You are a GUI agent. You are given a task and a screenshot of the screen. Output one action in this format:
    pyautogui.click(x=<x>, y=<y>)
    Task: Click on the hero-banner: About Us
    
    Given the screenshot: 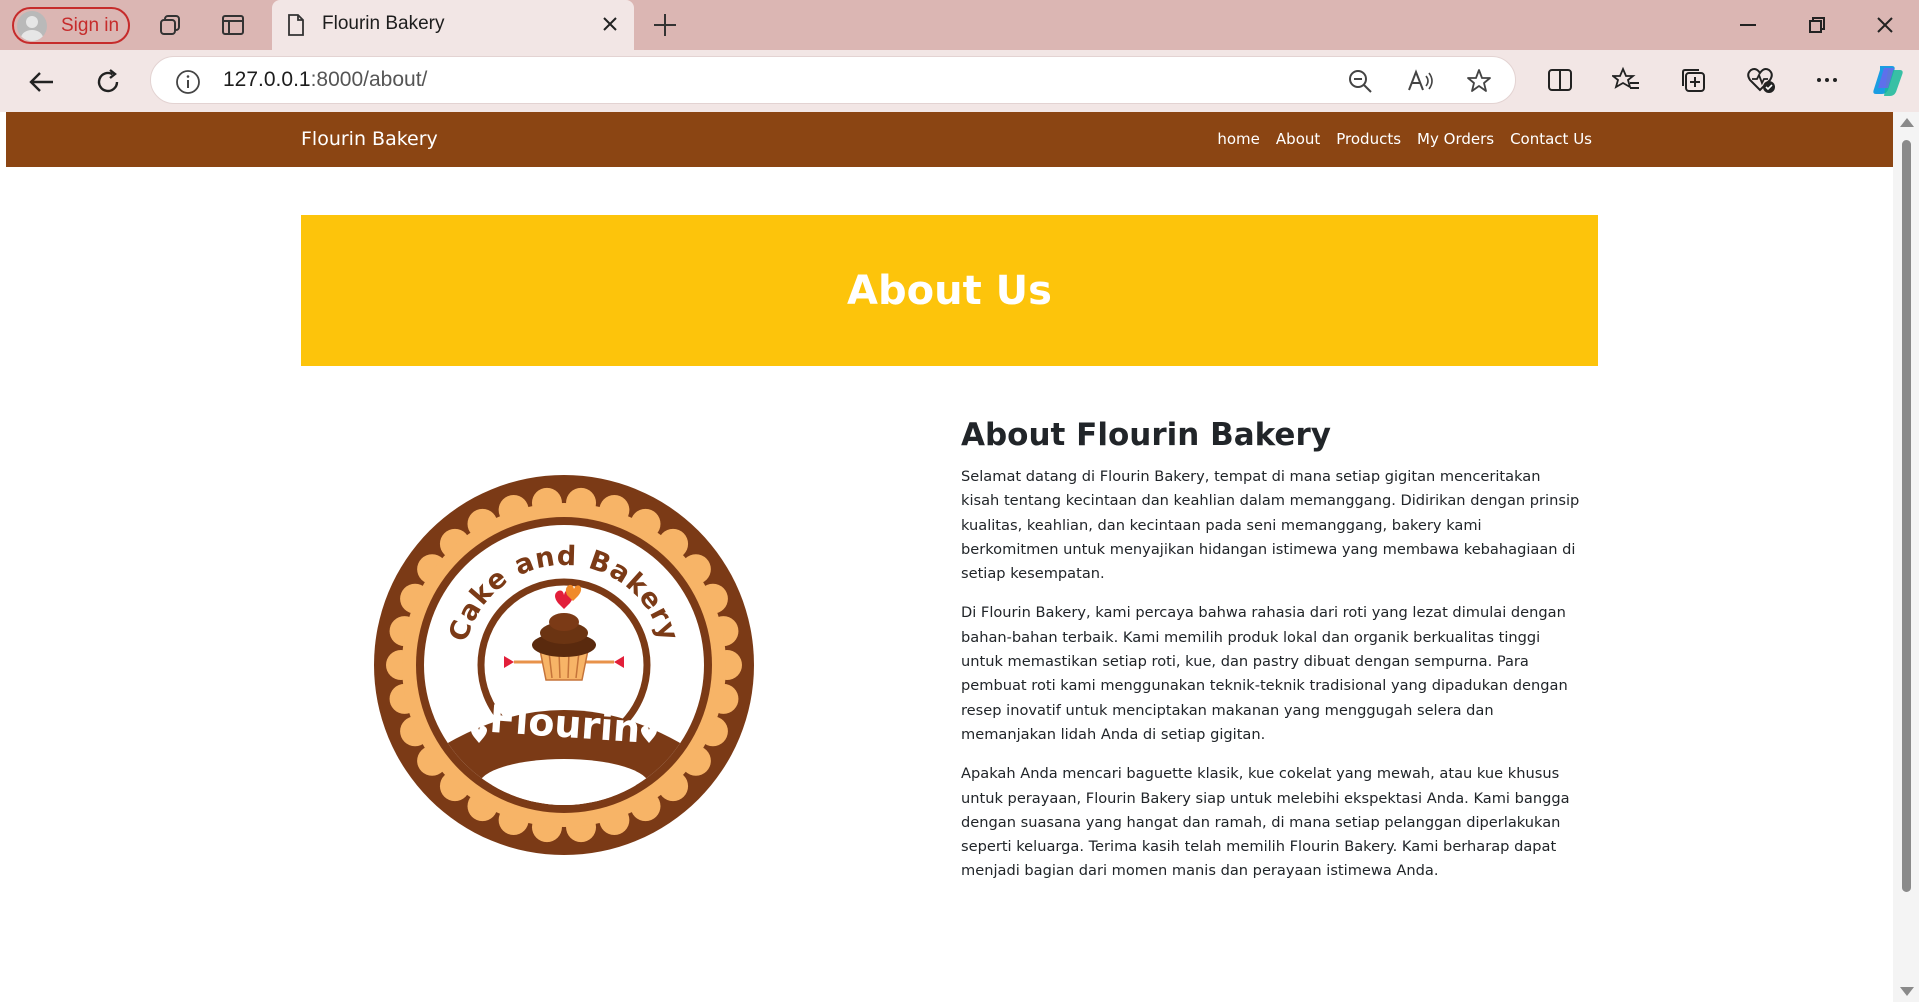 What is the action you would take?
    pyautogui.click(x=949, y=290)
    